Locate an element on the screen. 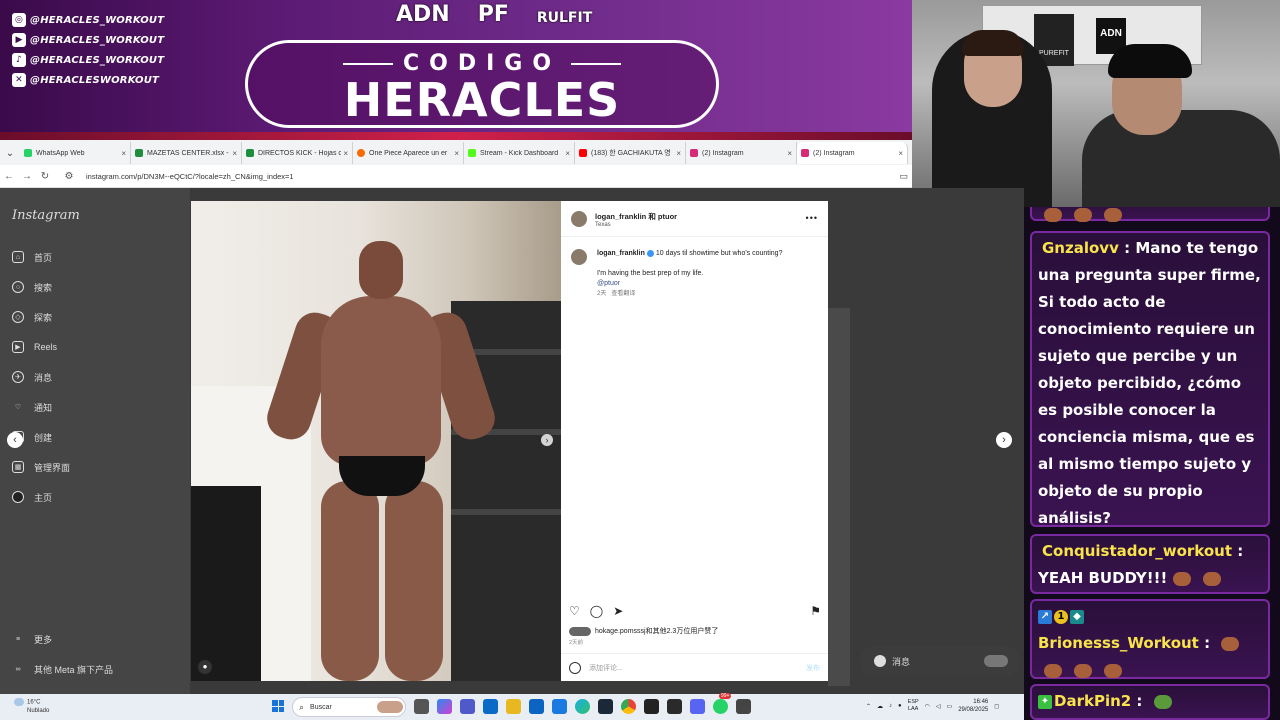 The height and width of the screenshot is (720, 1280). share-icon: ➤ is located at coordinates (618, 611).